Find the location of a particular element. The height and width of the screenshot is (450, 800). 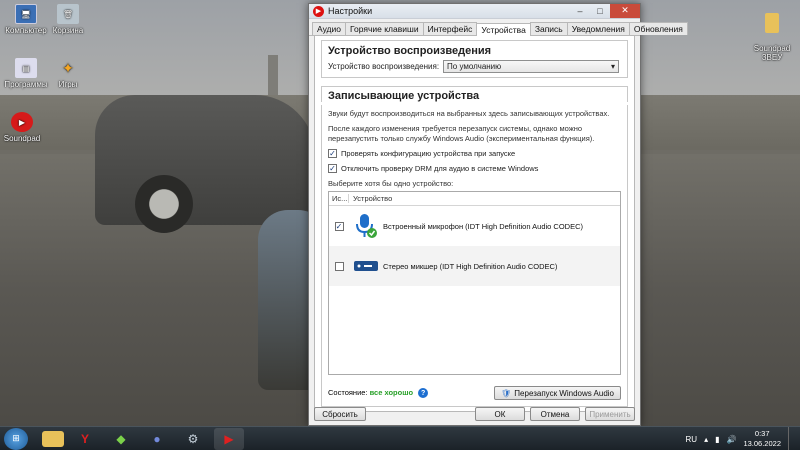

desktop-icon-soundpad: ▶ Soundpad is located at coordinates (25, 127).